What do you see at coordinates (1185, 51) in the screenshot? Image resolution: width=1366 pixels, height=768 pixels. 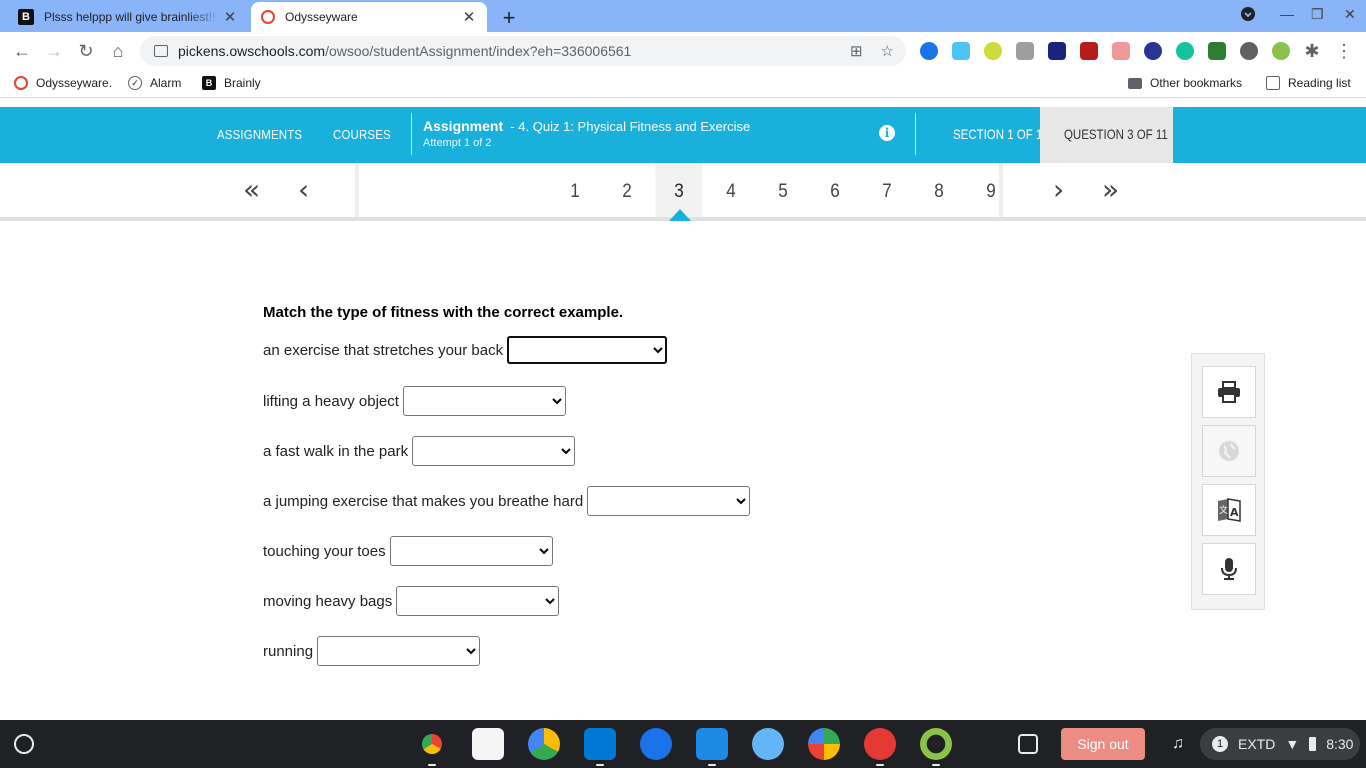 I see `grammarly-icon` at bounding box center [1185, 51].